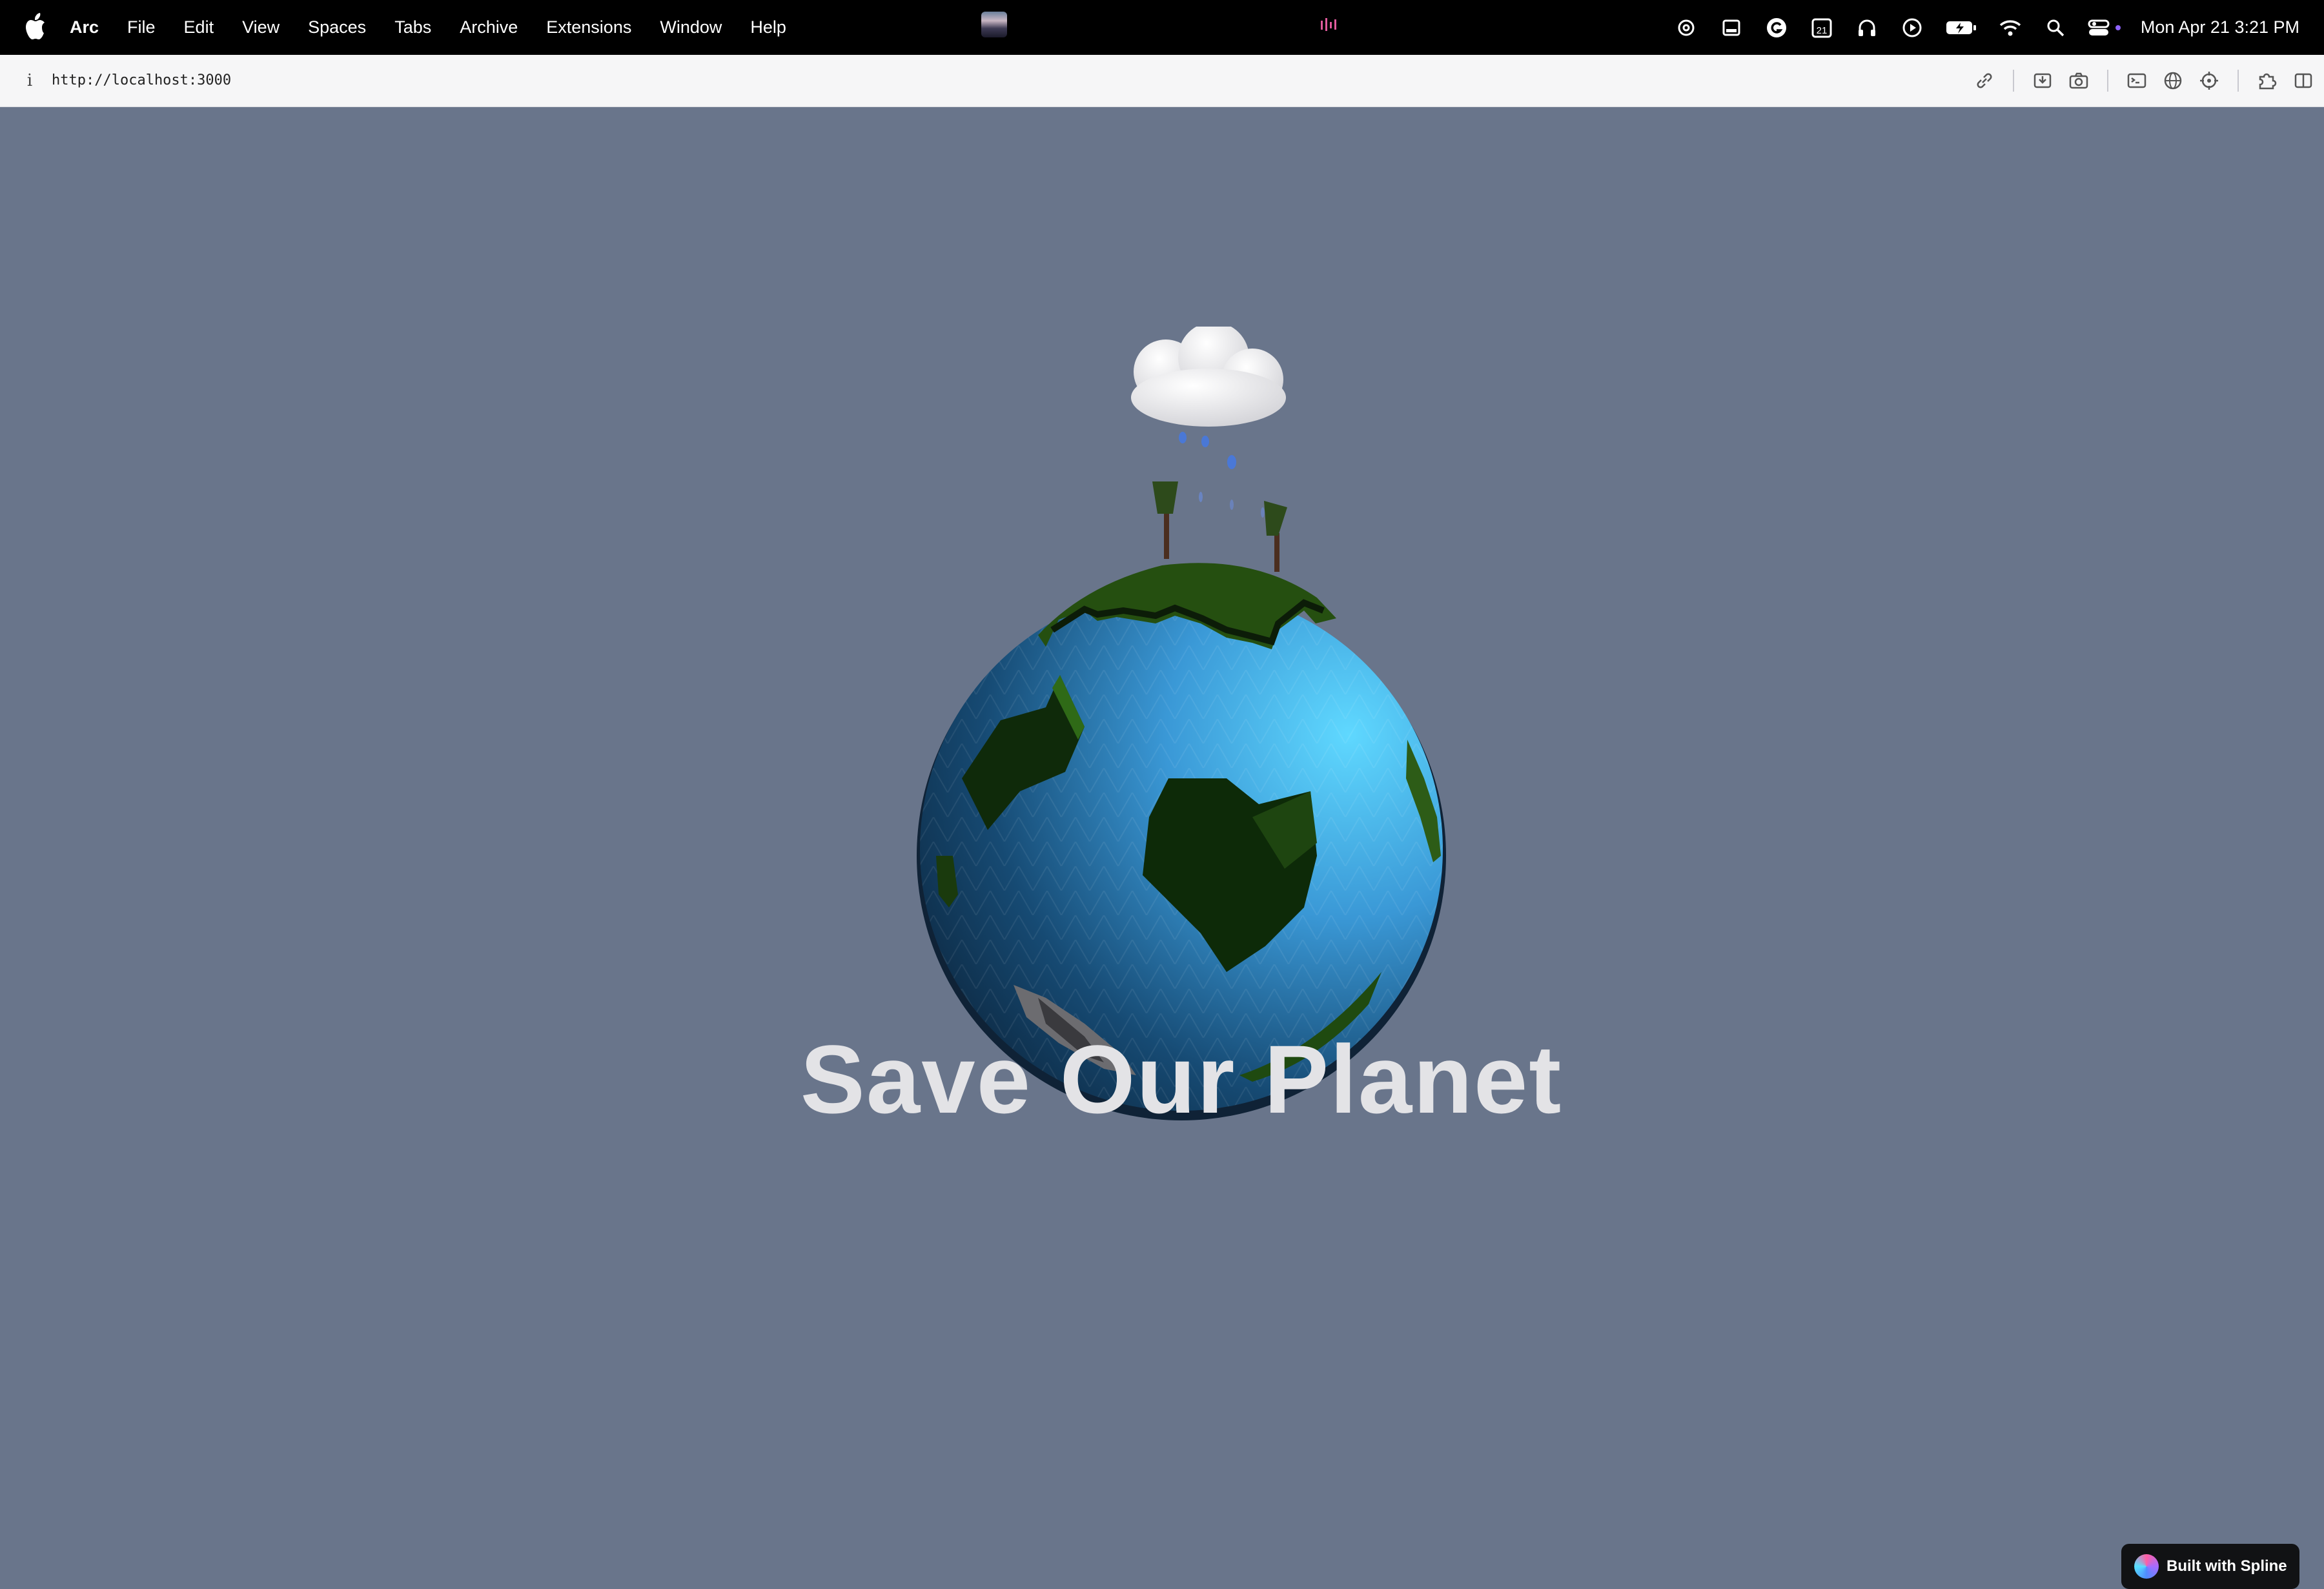 The width and height of the screenshot is (2324, 1589). Describe the element at coordinates (337, 27) in the screenshot. I see `menu-spaces: Spaces` at that location.